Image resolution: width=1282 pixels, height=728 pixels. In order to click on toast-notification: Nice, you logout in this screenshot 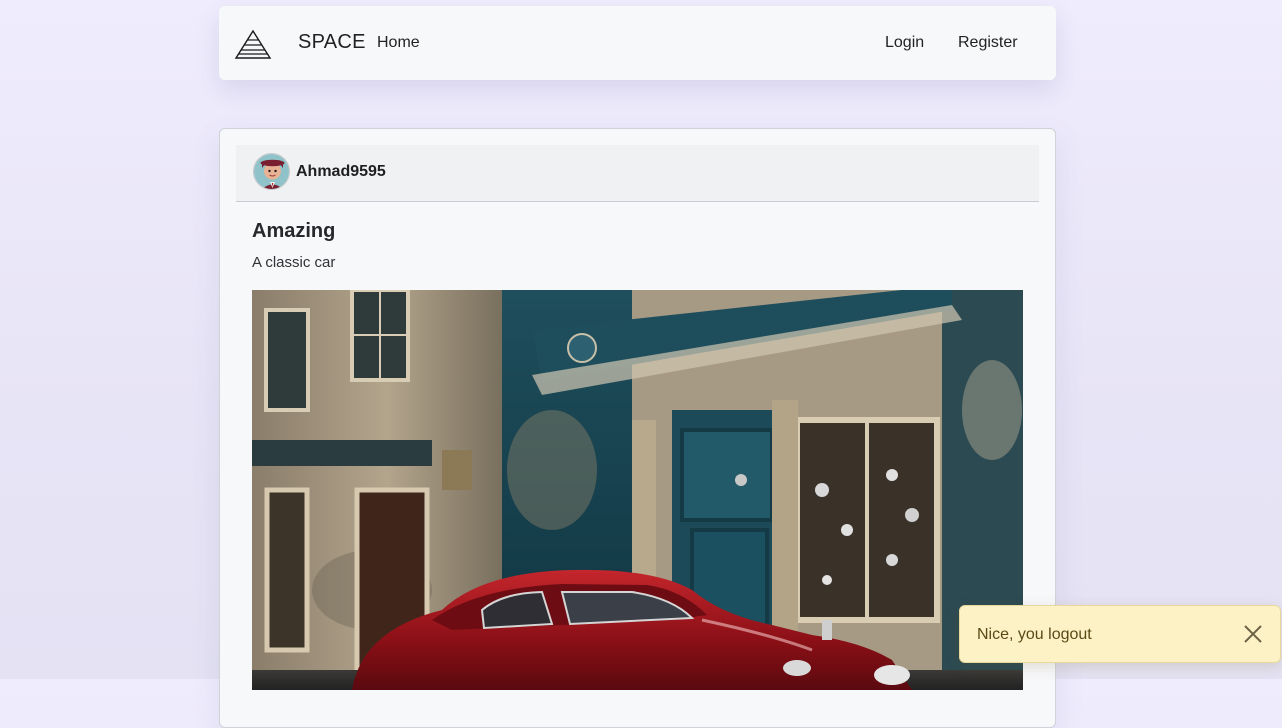, I will do `click(1120, 634)`.